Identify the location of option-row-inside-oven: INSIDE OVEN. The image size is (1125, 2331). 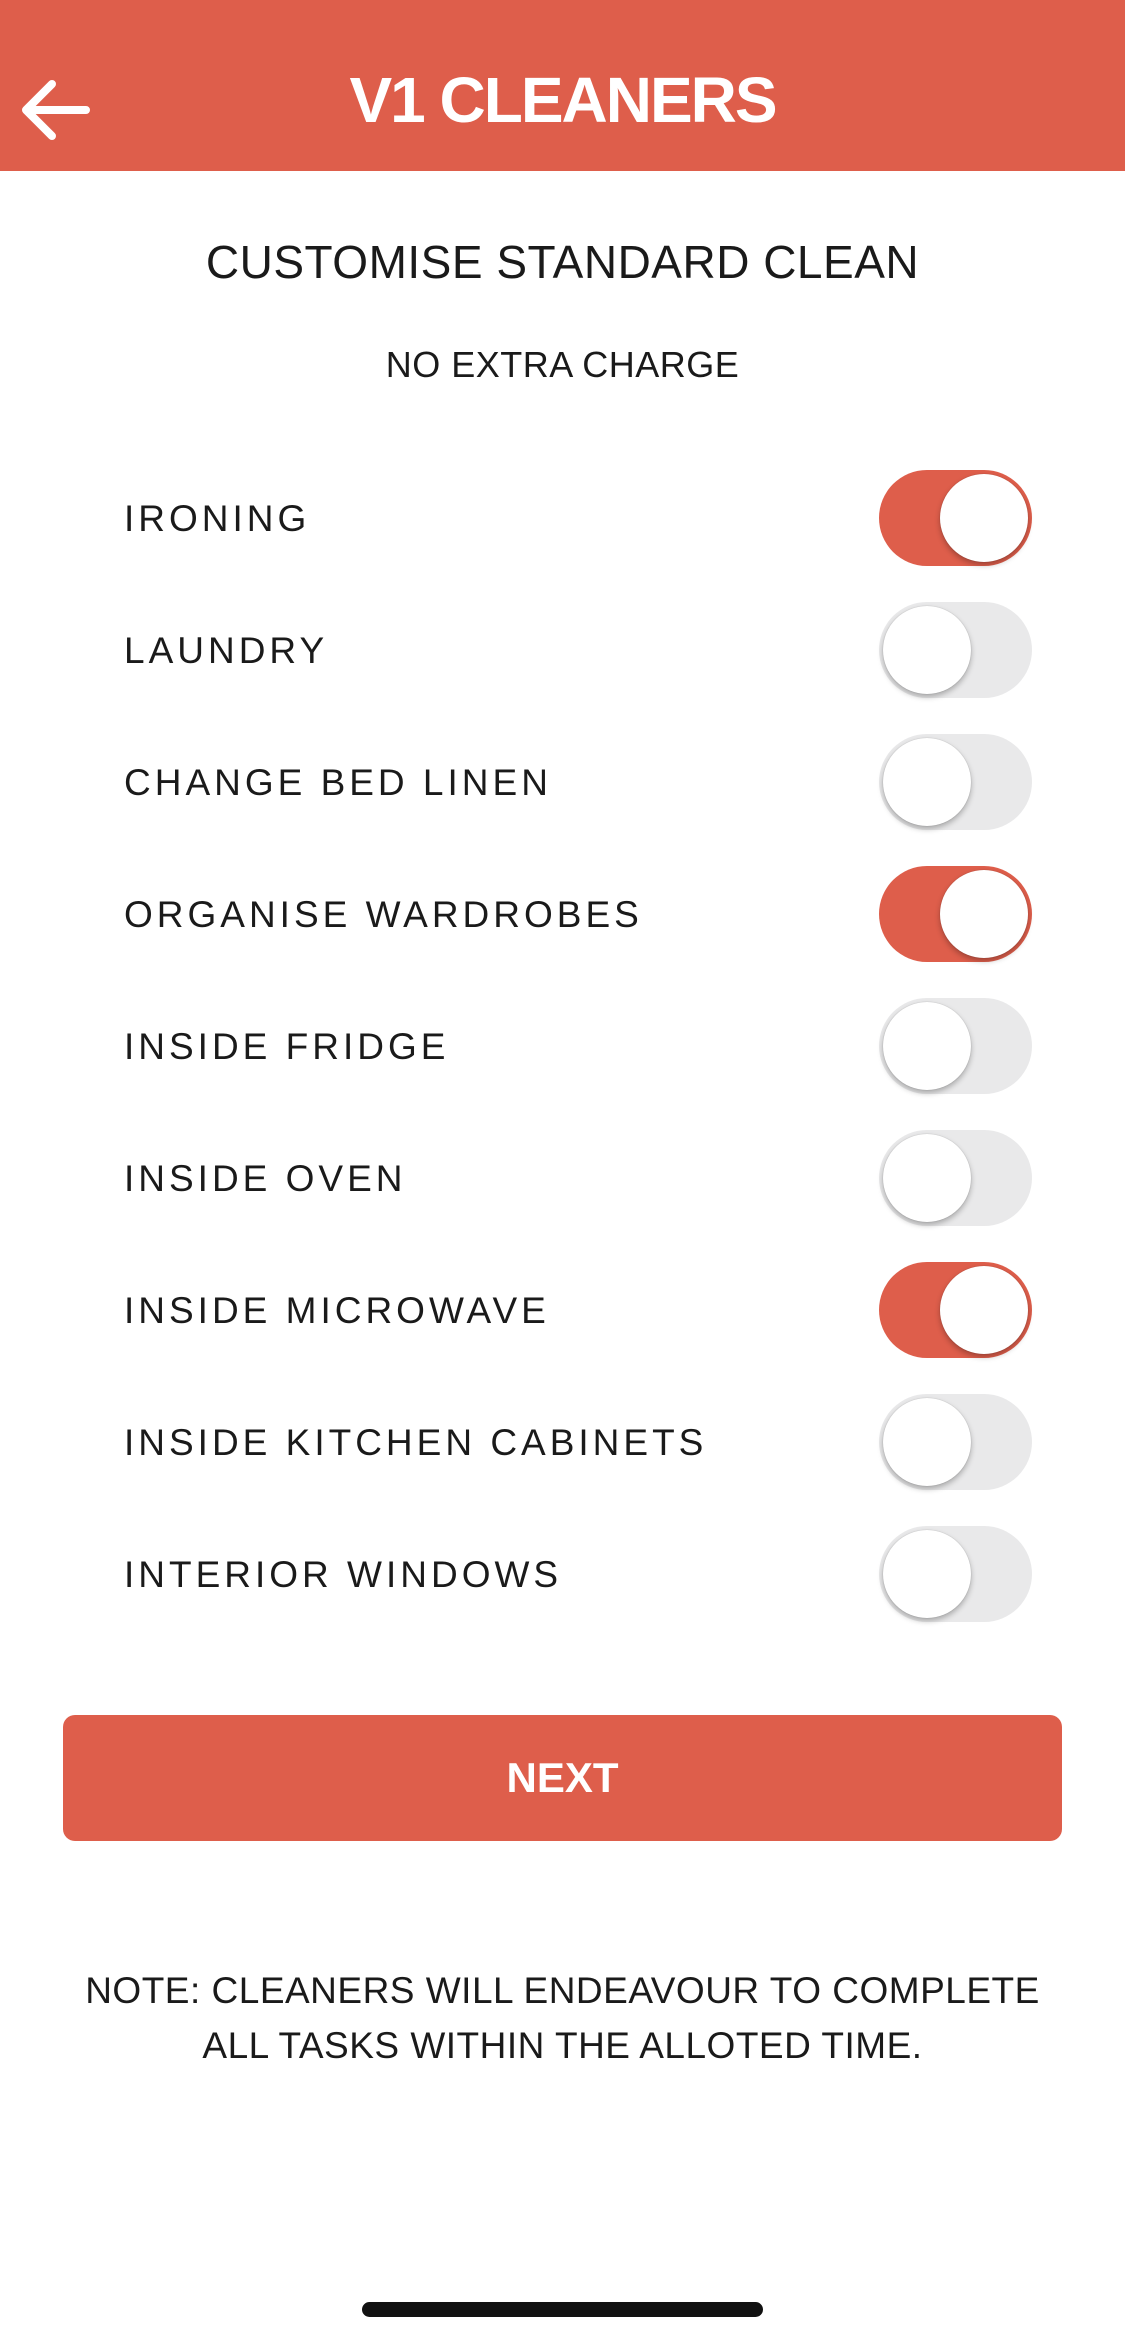
(562, 1178).